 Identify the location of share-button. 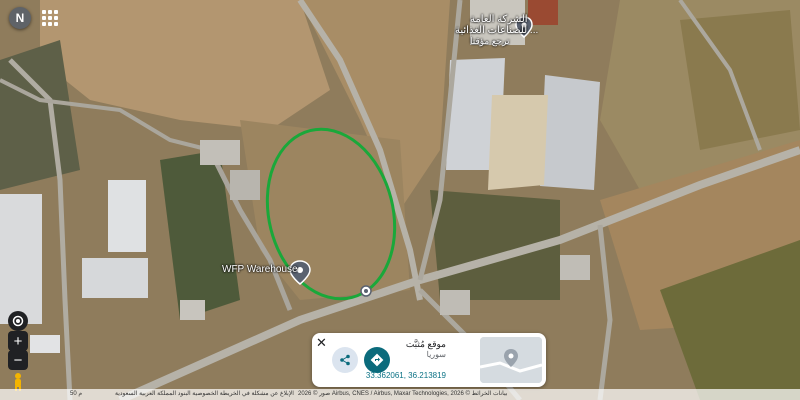
(345, 360).